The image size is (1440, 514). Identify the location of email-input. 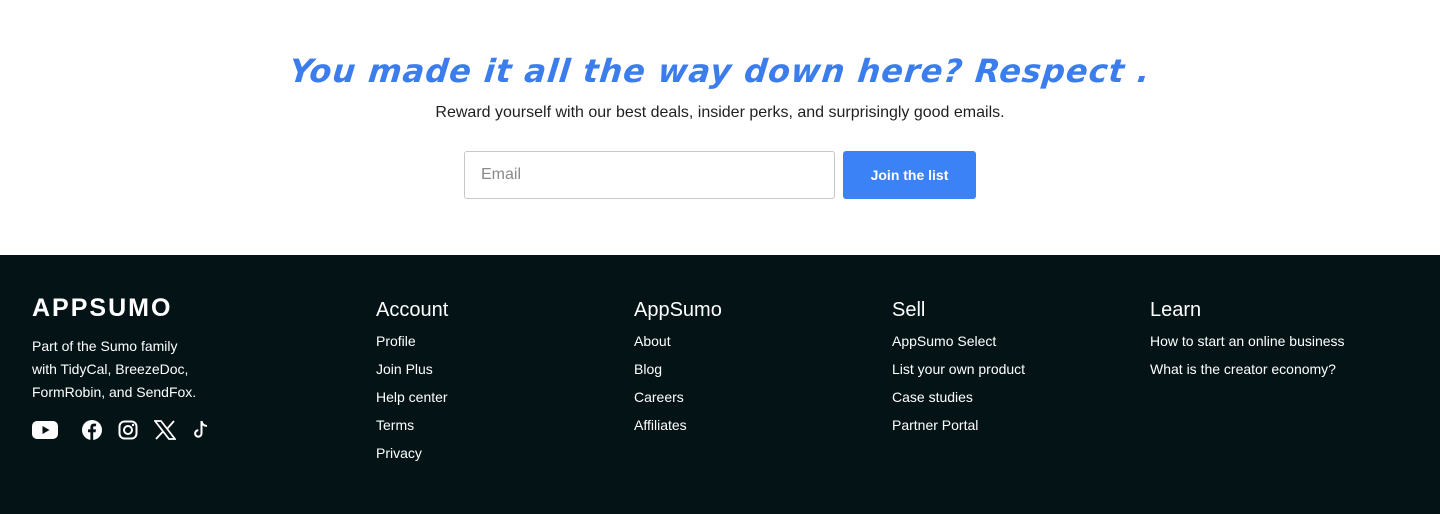
(649, 175).